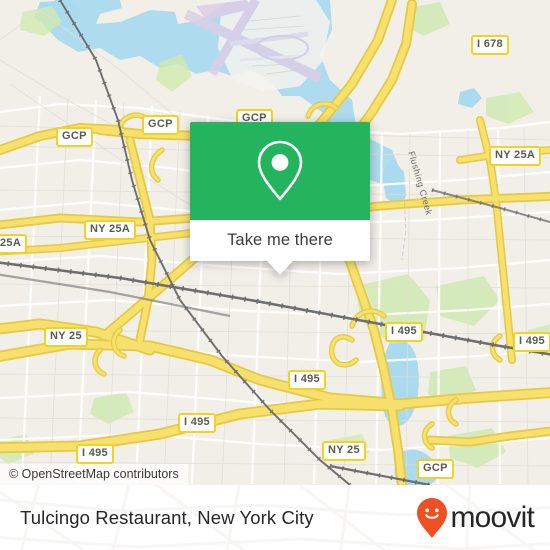  I want to click on take-me-there-label: Take me there, so click(280, 240).